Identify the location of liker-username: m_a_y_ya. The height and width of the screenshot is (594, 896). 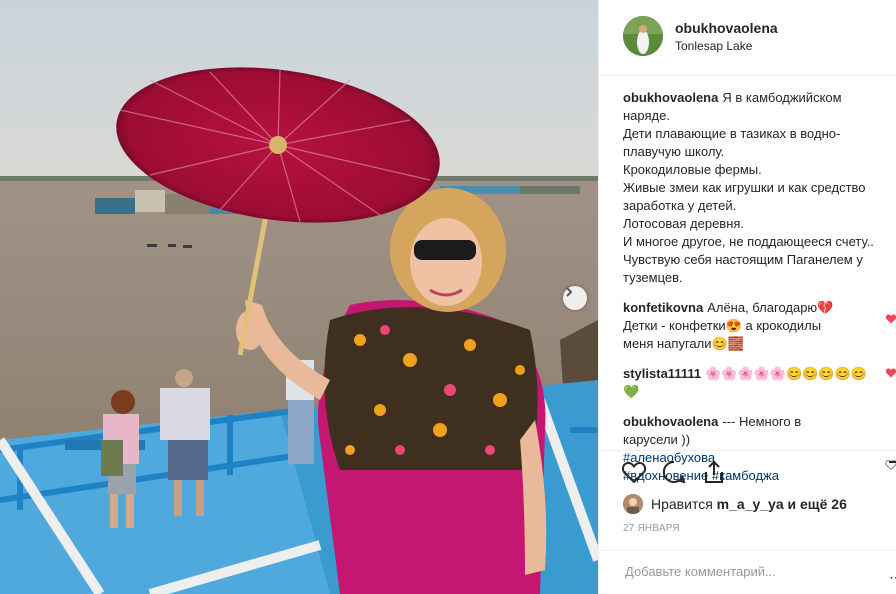
(750, 504).